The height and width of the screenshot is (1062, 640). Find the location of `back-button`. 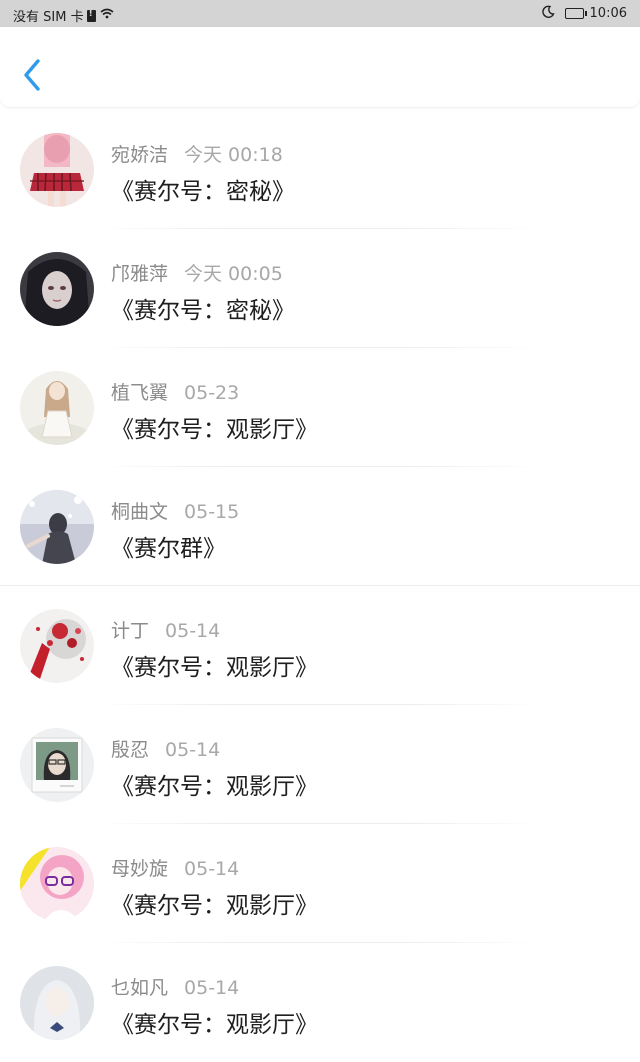

back-button is located at coordinates (33, 75).